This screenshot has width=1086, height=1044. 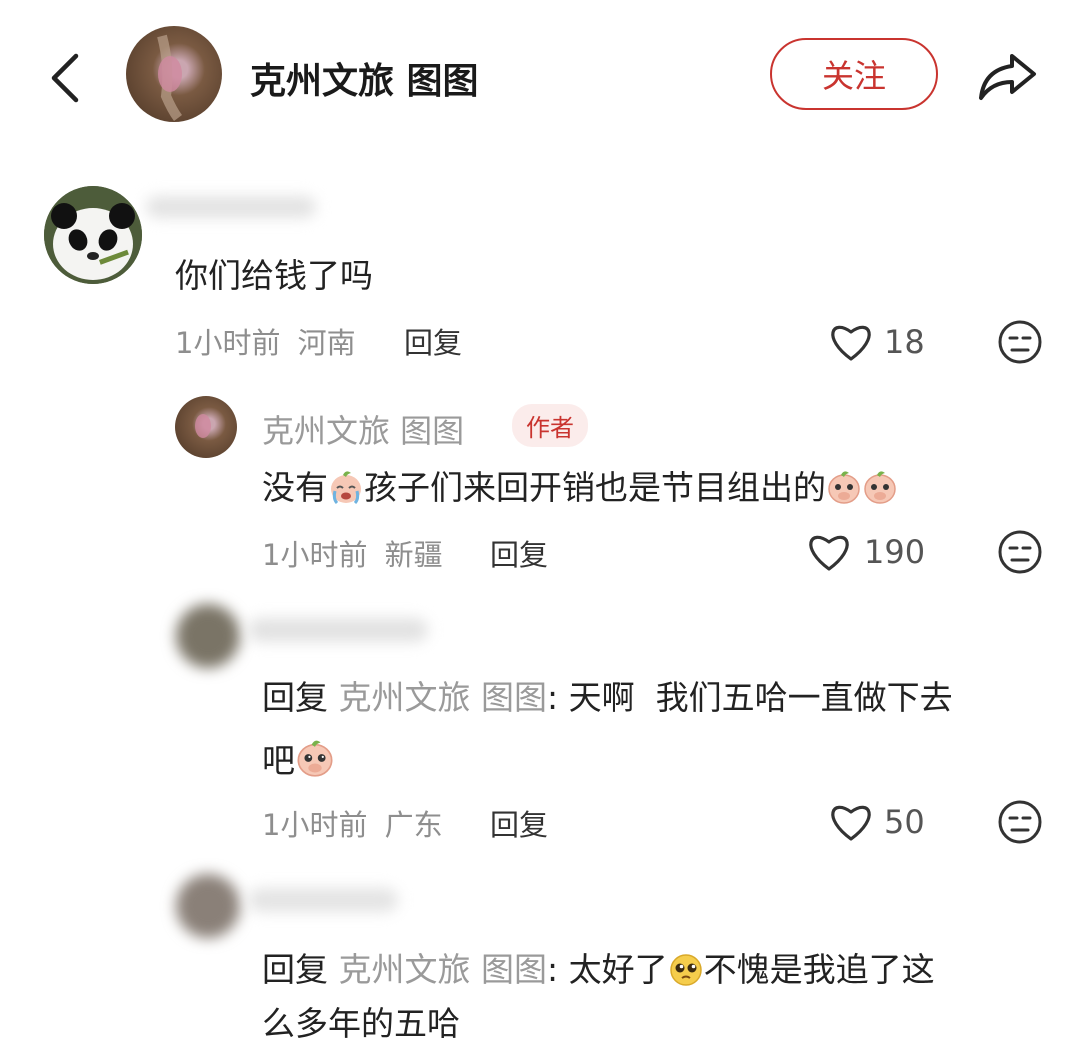 I want to click on like-button: 18, so click(x=876, y=342).